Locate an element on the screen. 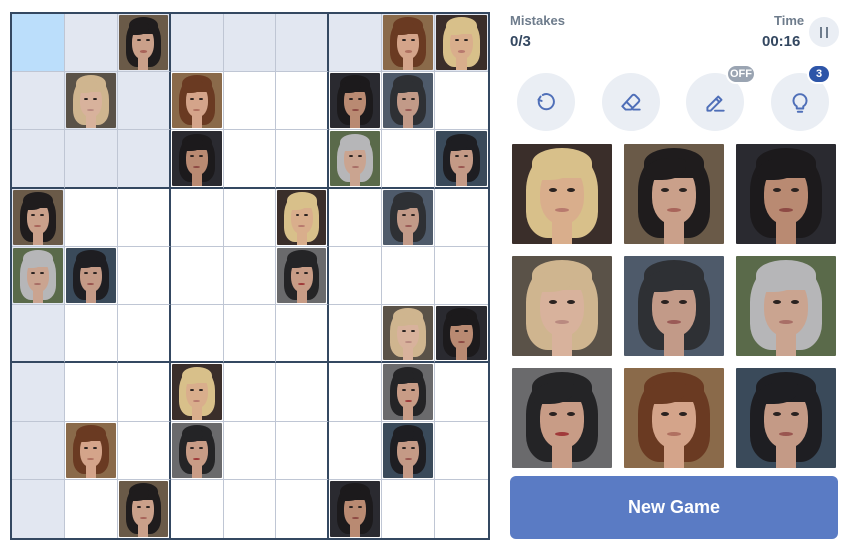  hint-button: 3 is located at coordinates (801, 97).